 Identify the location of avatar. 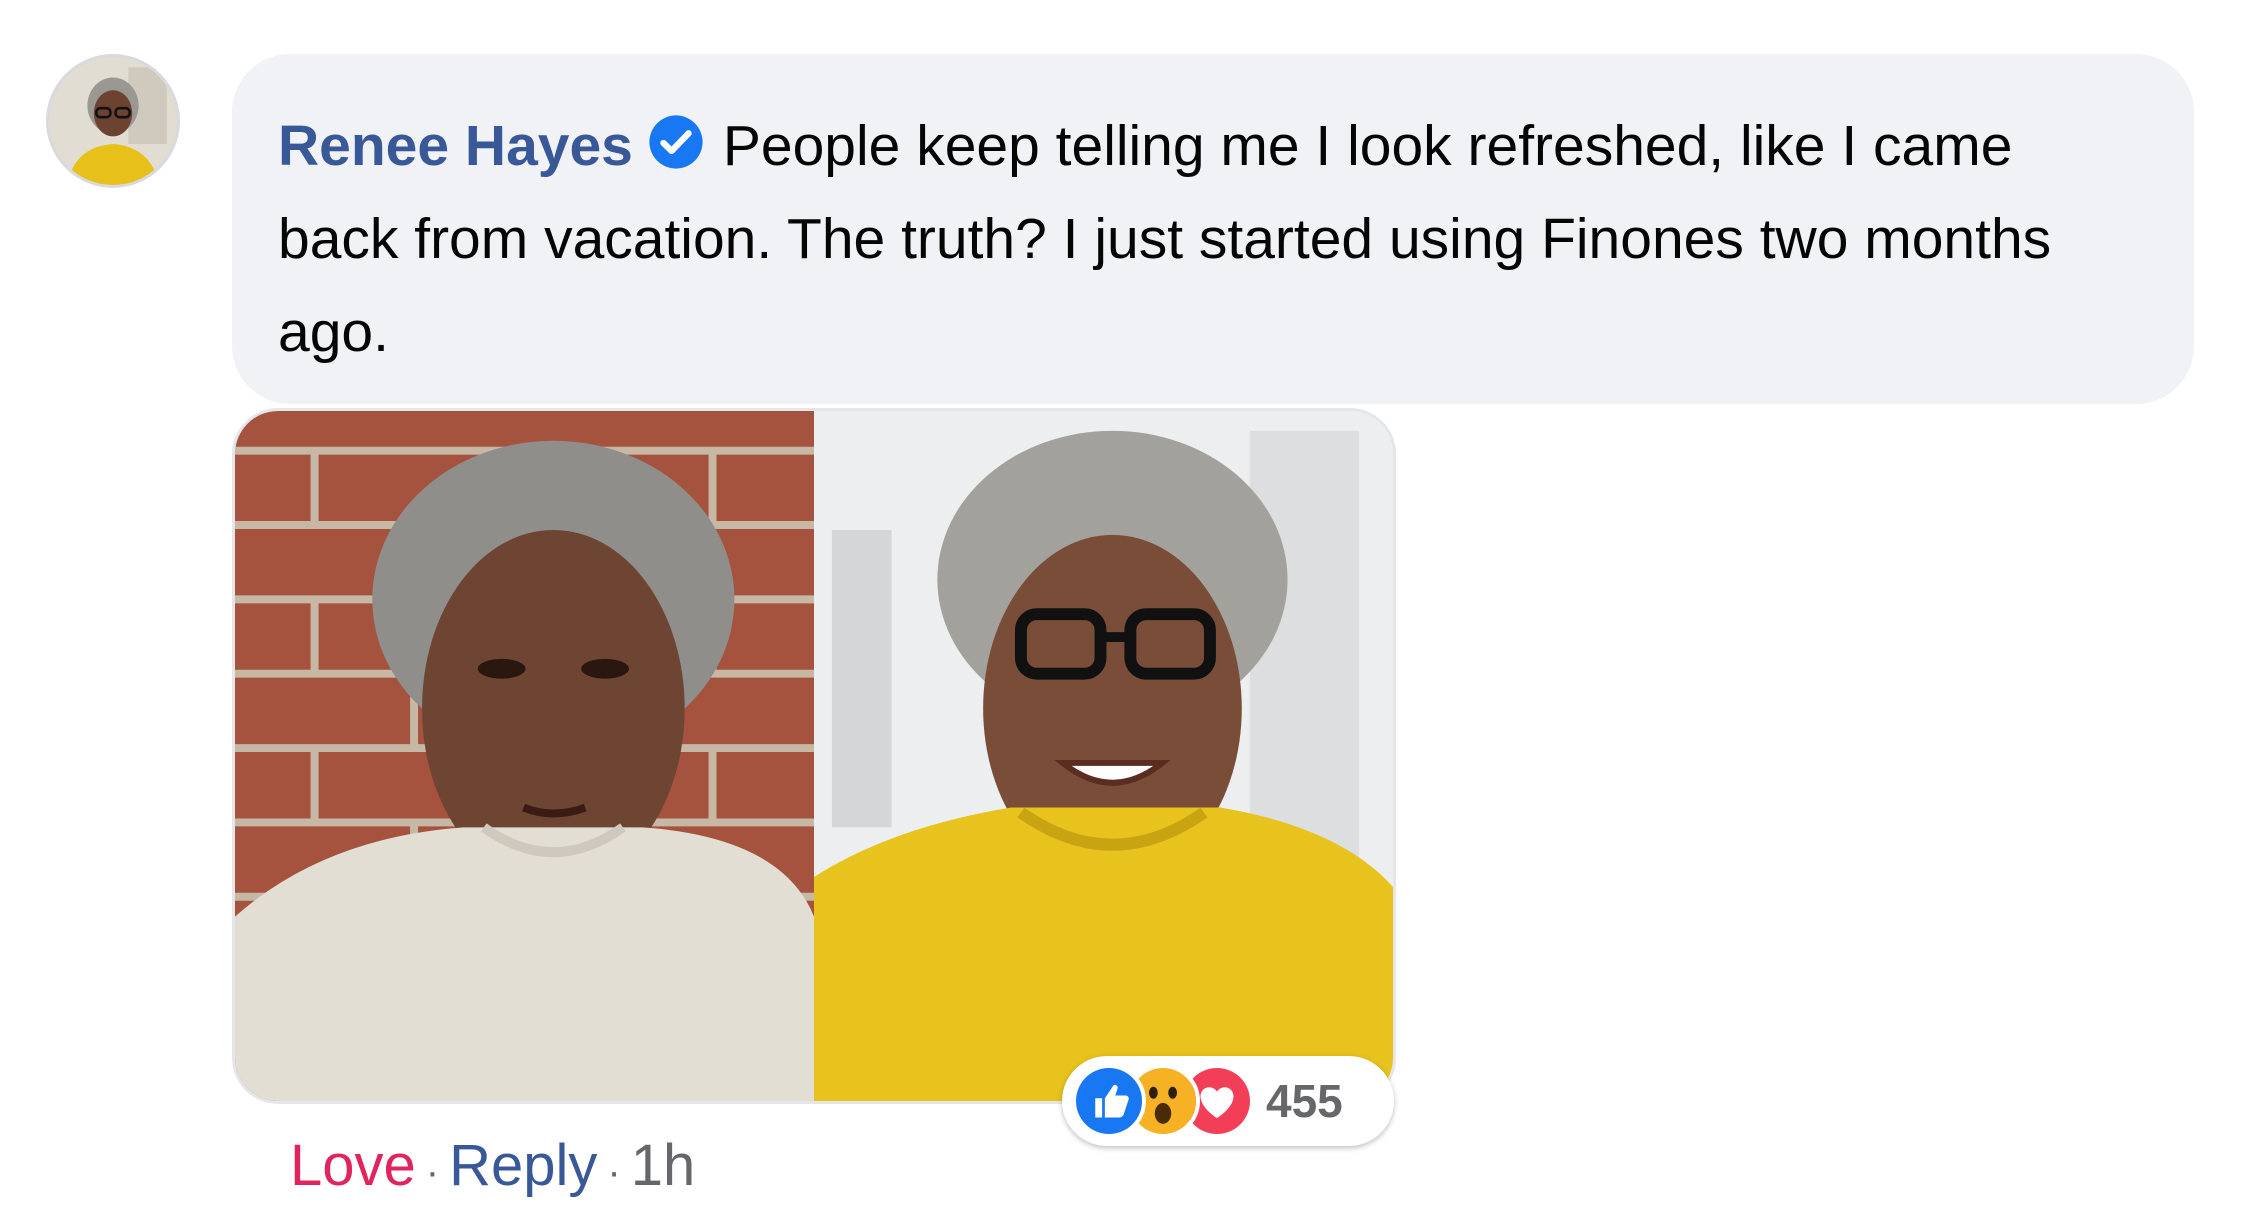
(113, 121).